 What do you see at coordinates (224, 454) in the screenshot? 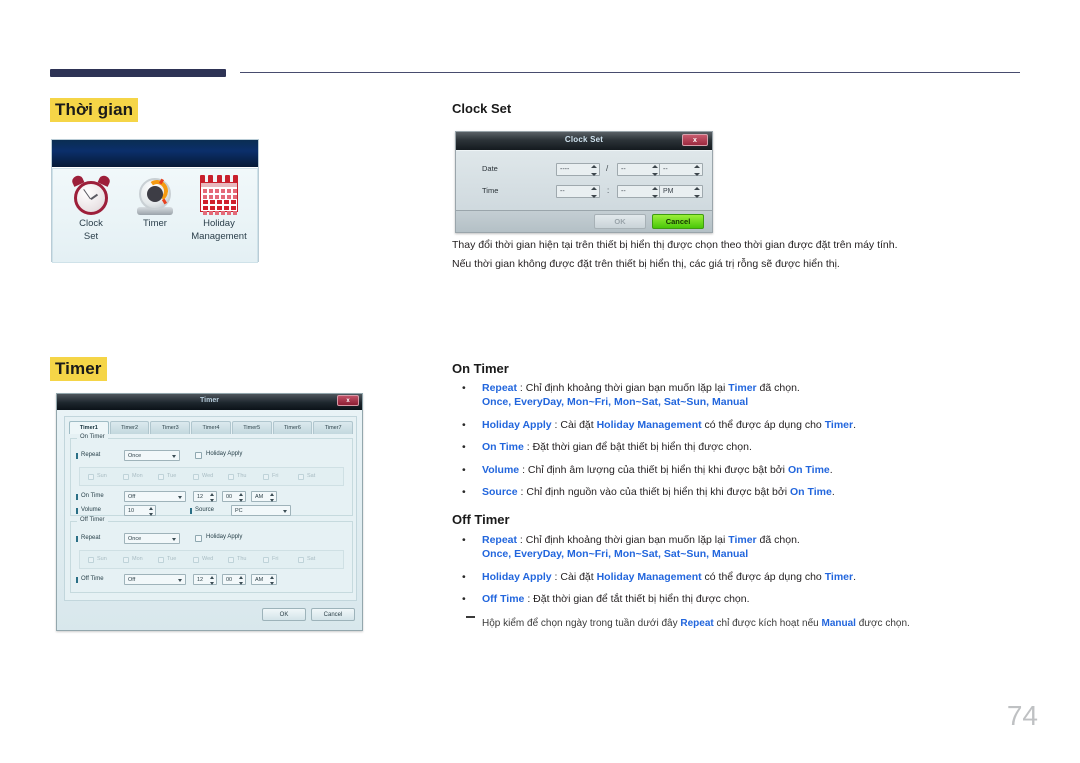
I see `on-holiday-apply-label: Holiday Apply` at bounding box center [224, 454].